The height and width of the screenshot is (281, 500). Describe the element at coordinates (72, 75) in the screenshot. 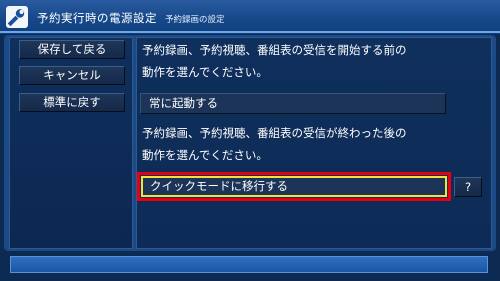

I see `cancel-button: キャンセル` at that location.